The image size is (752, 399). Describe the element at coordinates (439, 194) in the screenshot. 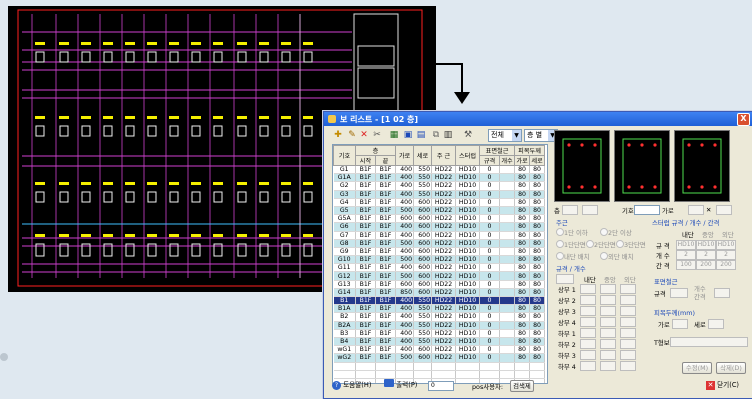

I see `table-row: G3 B1F B1F 400 550 HD22 HD10 0 80 80` at that location.